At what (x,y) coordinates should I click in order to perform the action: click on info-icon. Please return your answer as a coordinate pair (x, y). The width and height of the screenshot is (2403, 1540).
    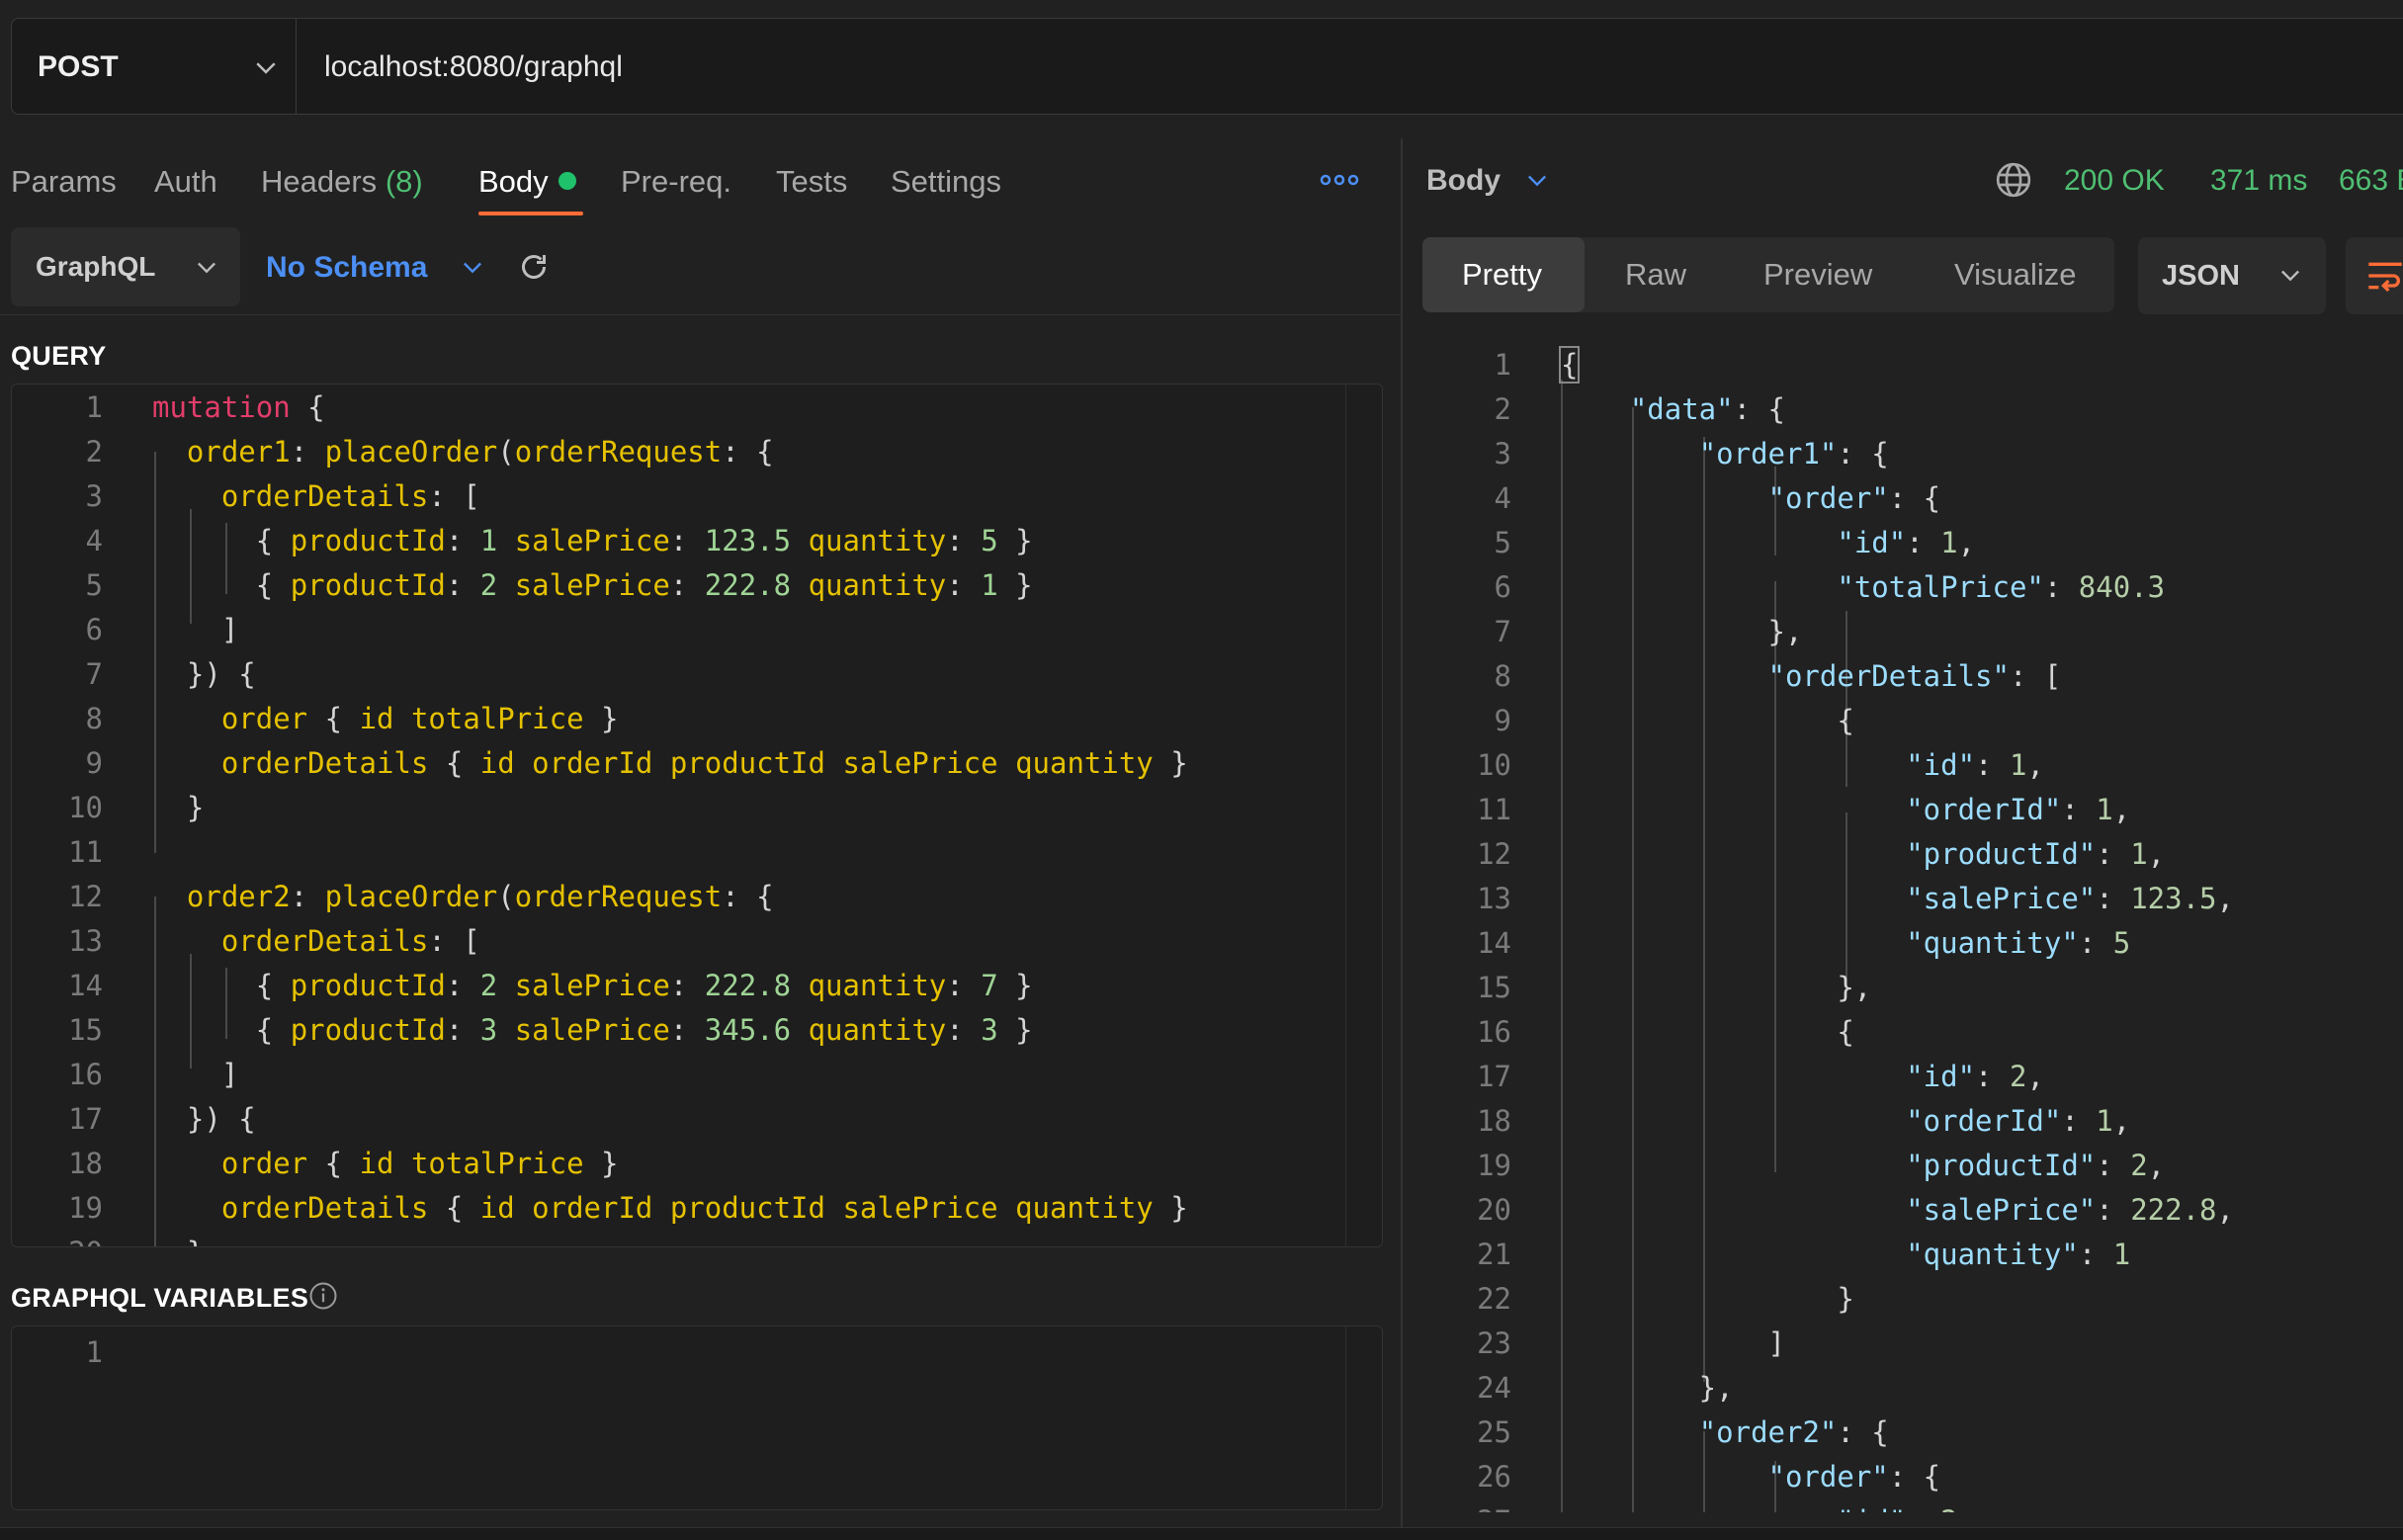
    Looking at the image, I should click on (323, 1296).